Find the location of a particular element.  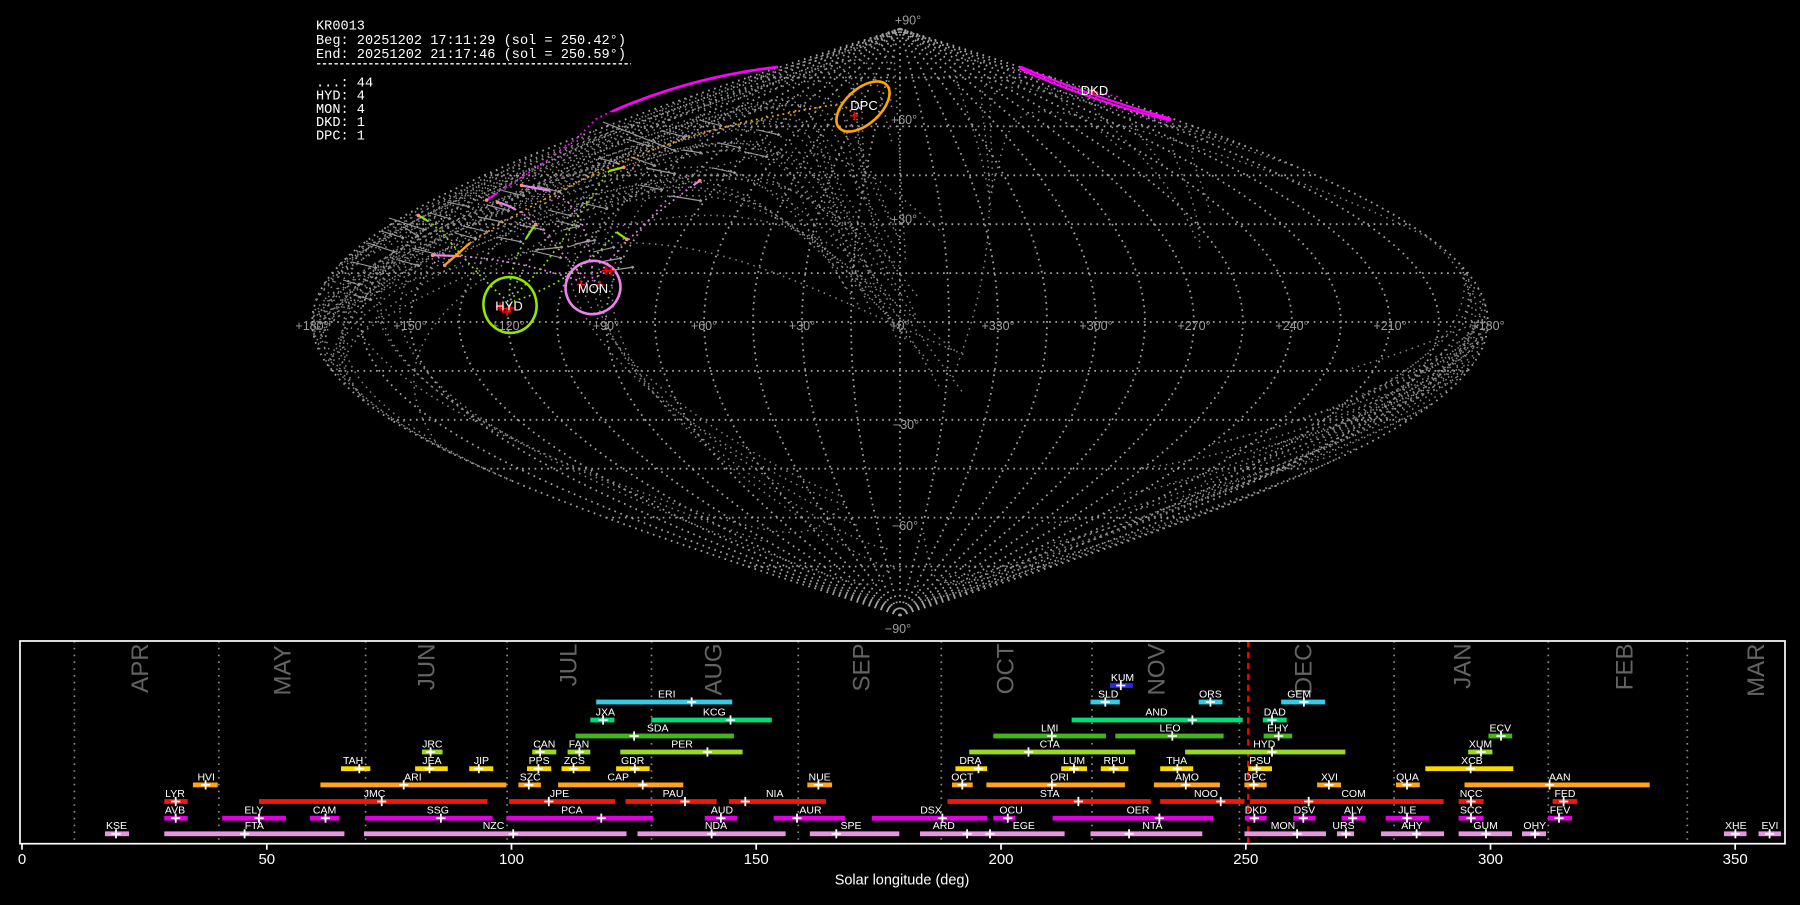

svg-text: PAU is located at coordinates (673, 794).